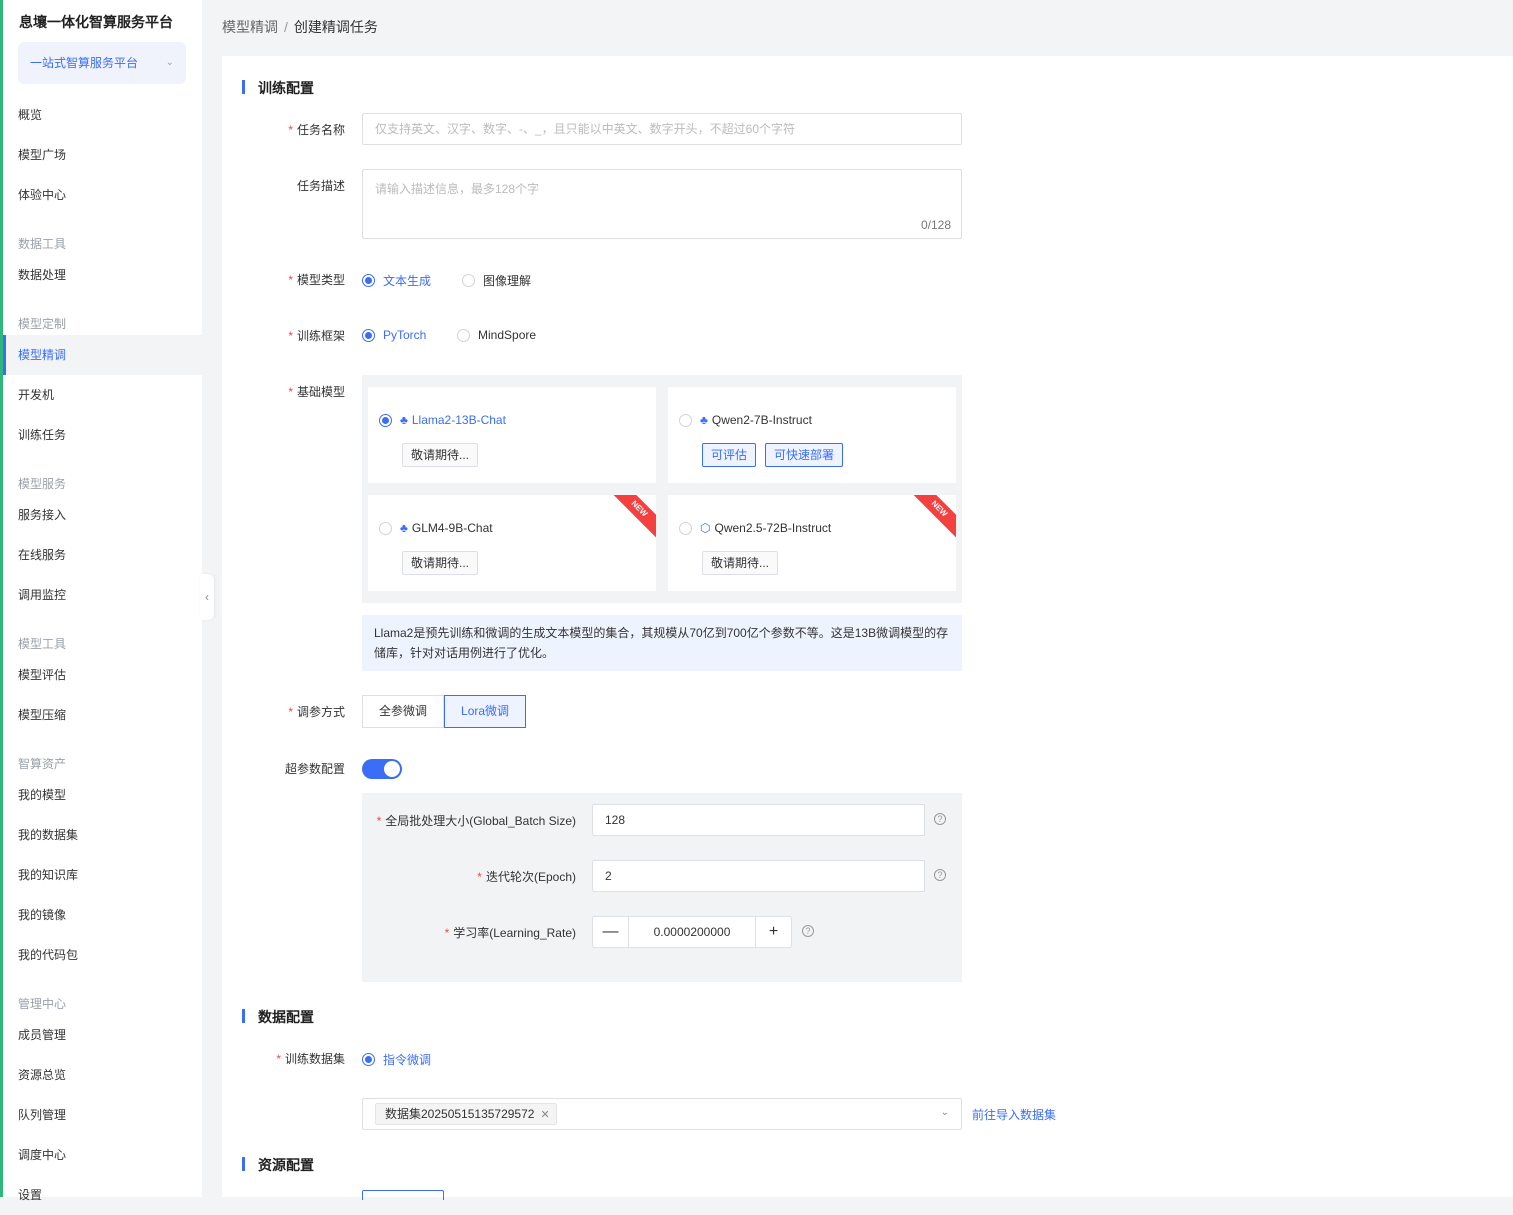 The width and height of the screenshot is (1513, 1215). I want to click on char-count: 0/128, so click(935, 225).